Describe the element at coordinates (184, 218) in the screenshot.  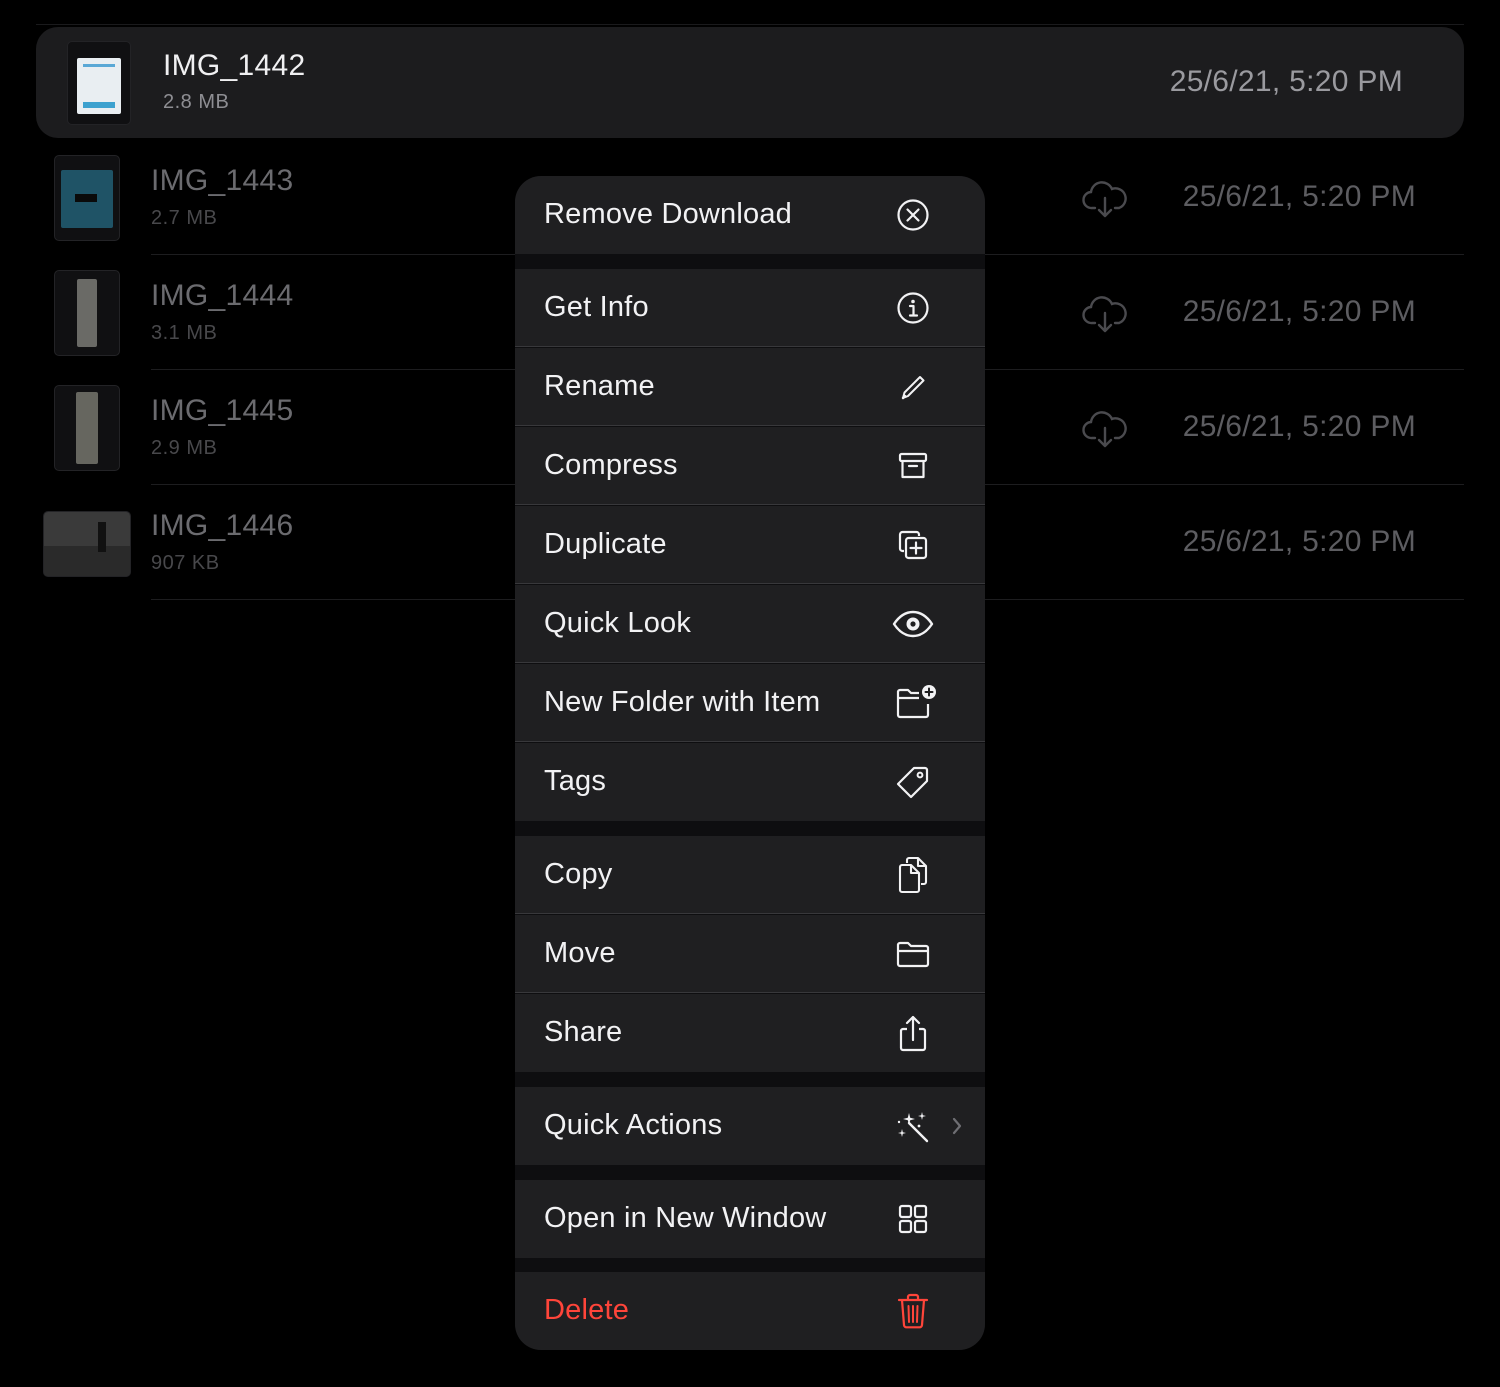
I see `file-size: 2.7 MB` at that location.